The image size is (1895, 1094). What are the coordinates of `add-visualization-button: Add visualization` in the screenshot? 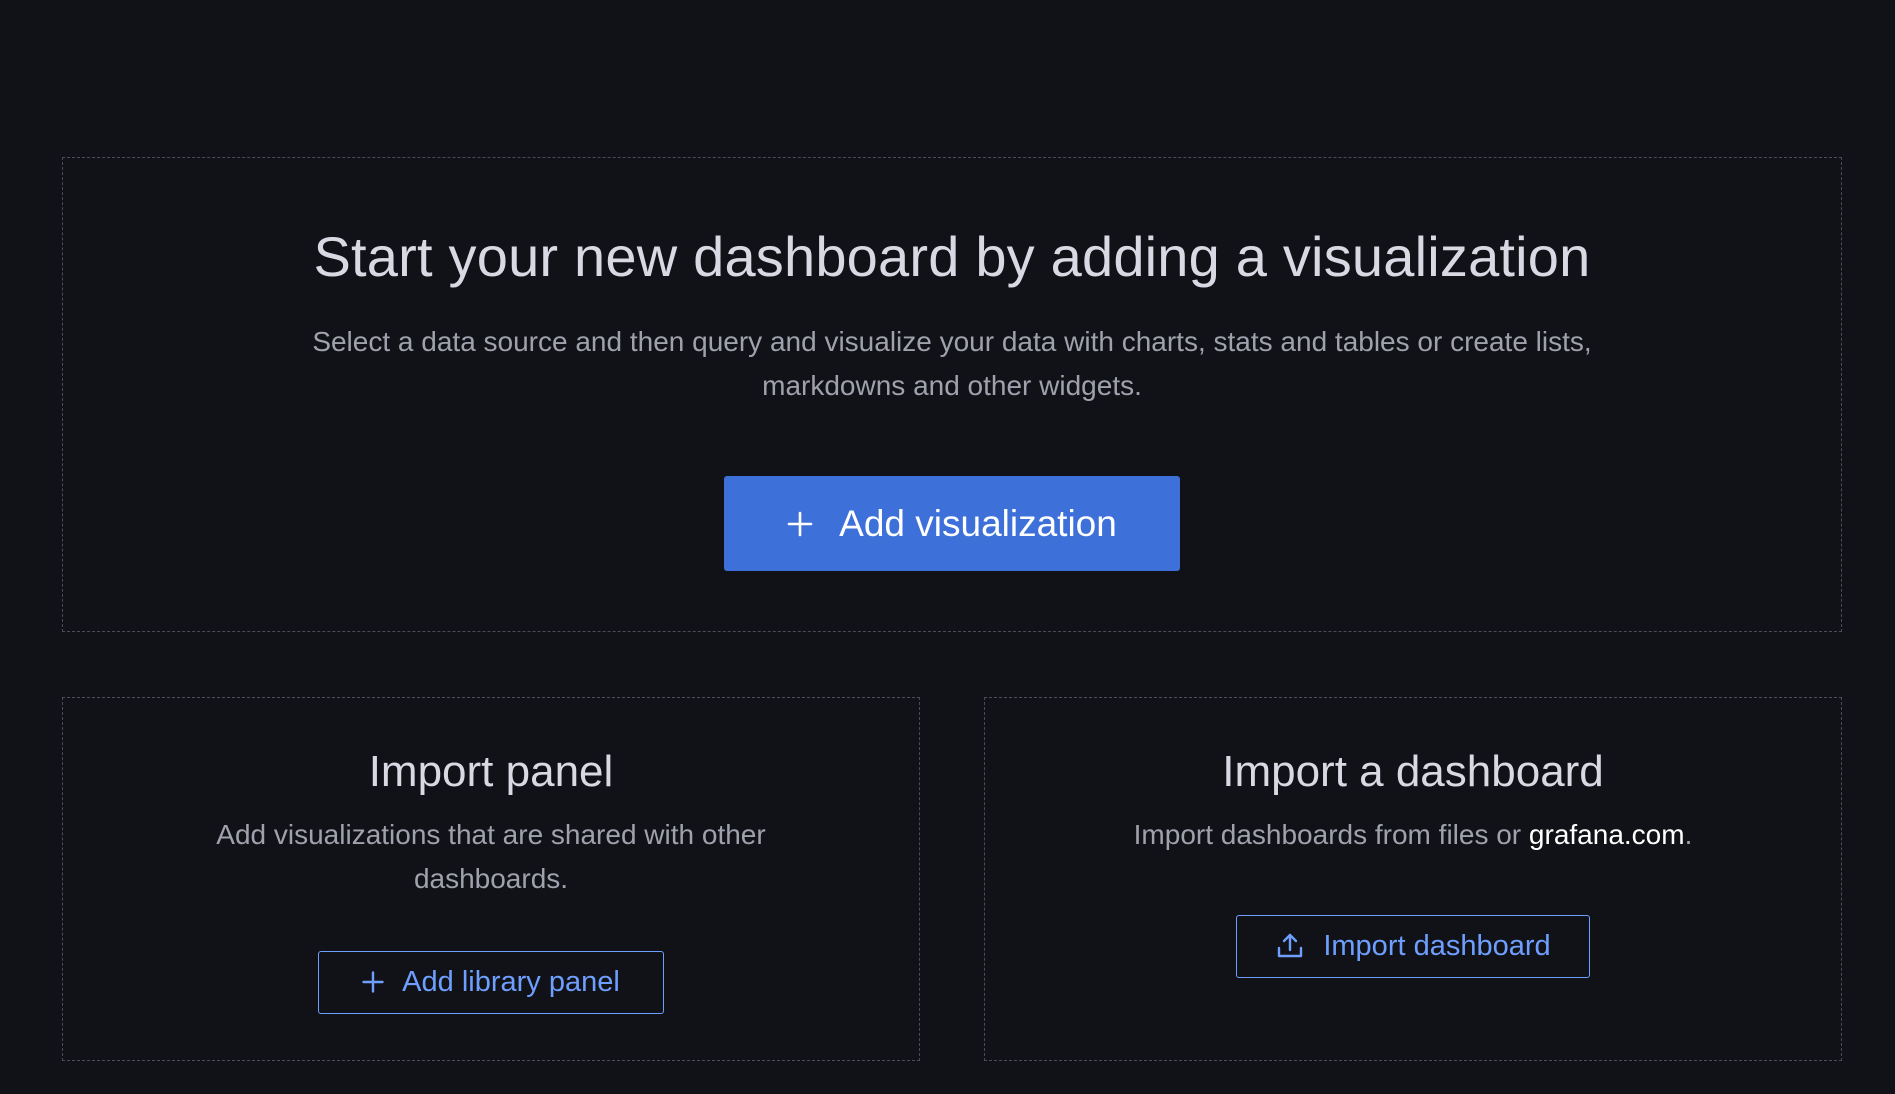 It's located at (952, 524).